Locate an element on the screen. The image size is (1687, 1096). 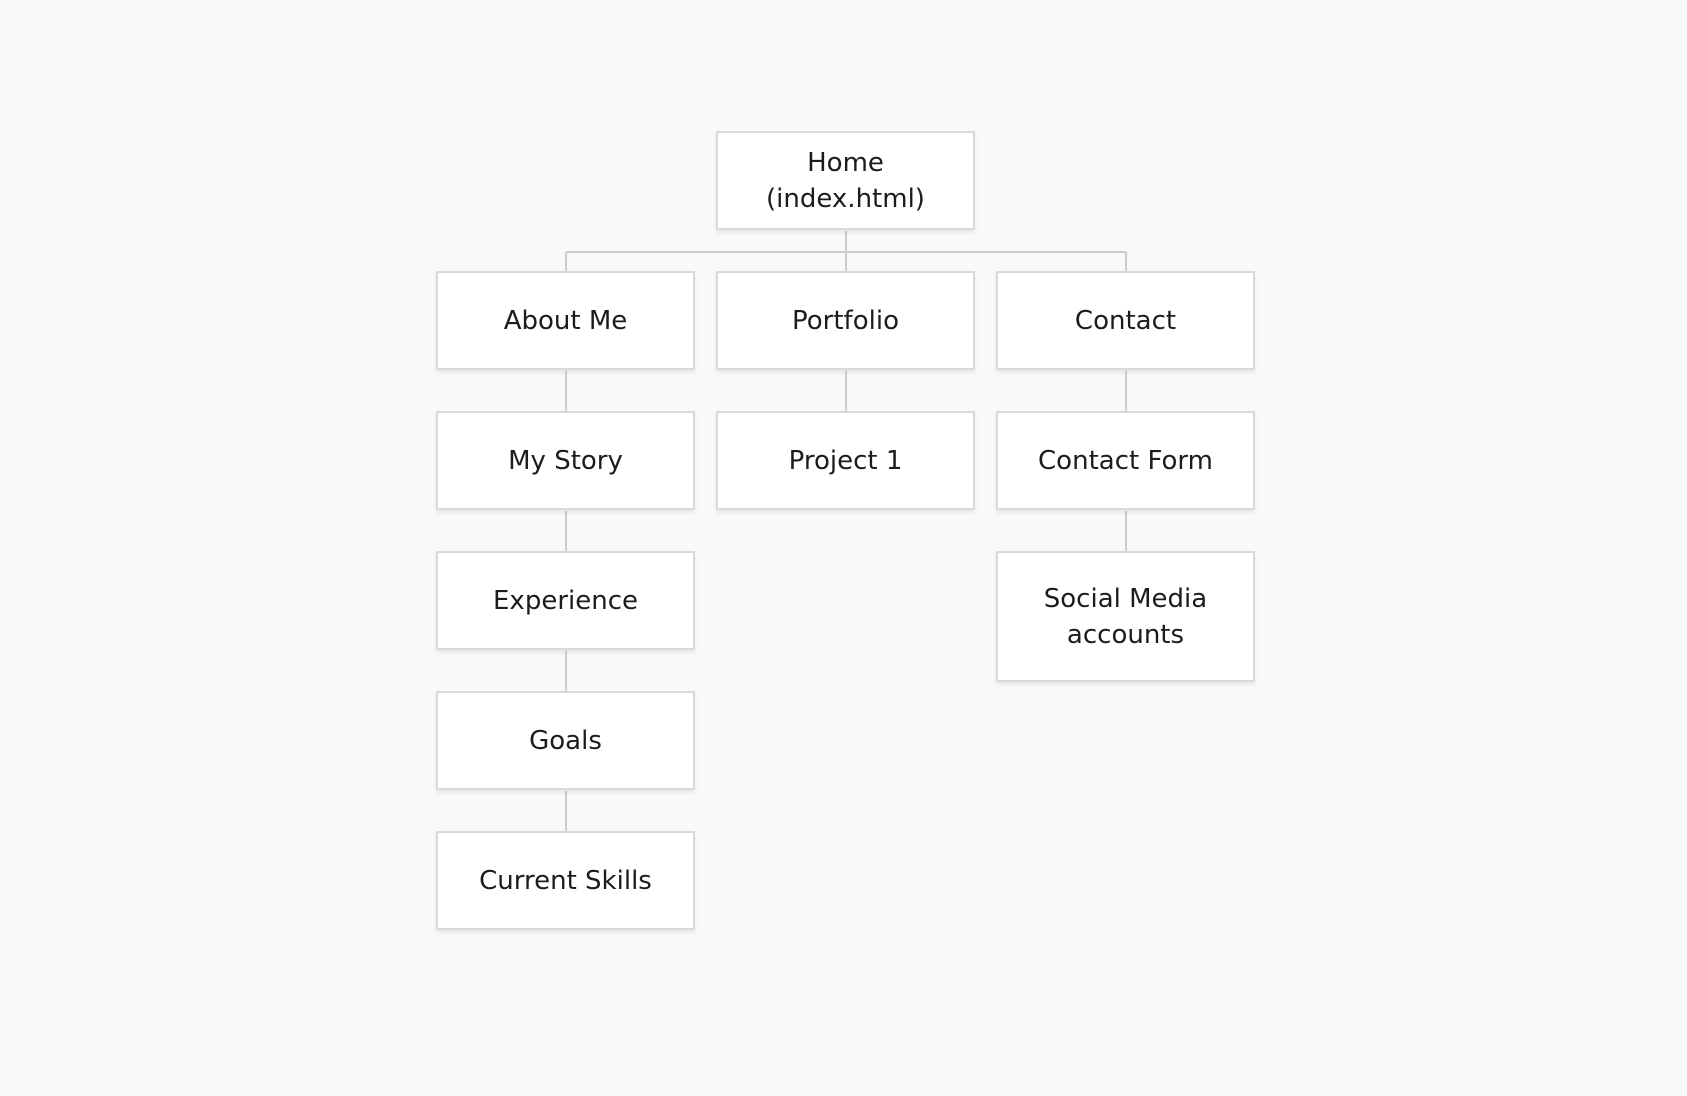
node-contact-form-label: Contact Form is located at coordinates (1125, 460).